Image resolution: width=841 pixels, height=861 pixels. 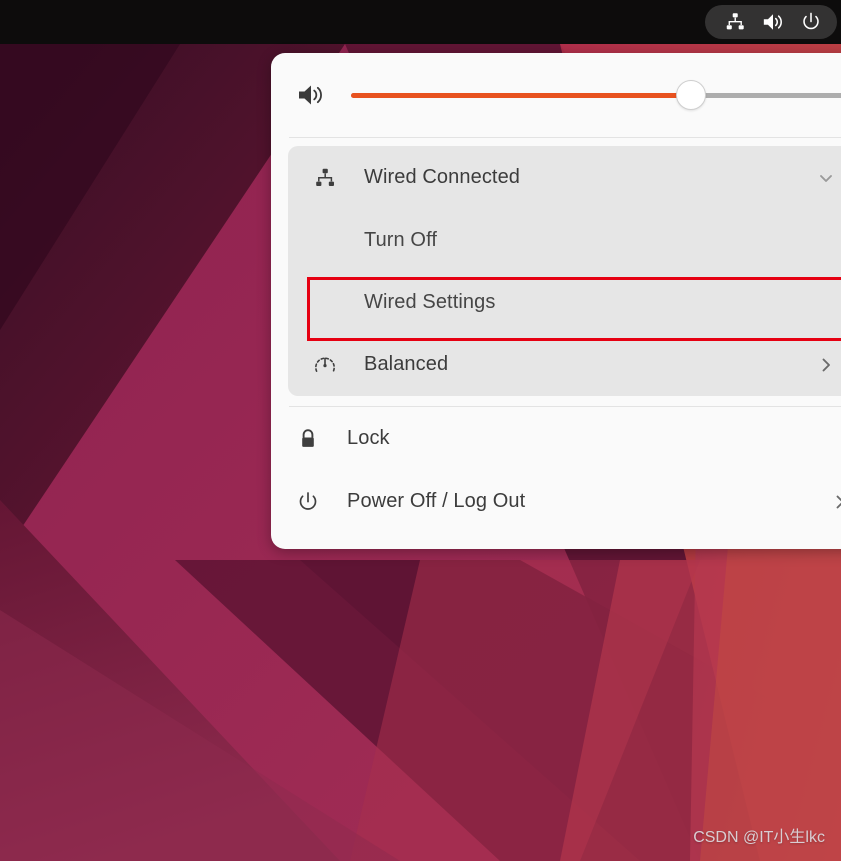 I want to click on menu-item-balanced: Balanced, so click(x=564, y=364).